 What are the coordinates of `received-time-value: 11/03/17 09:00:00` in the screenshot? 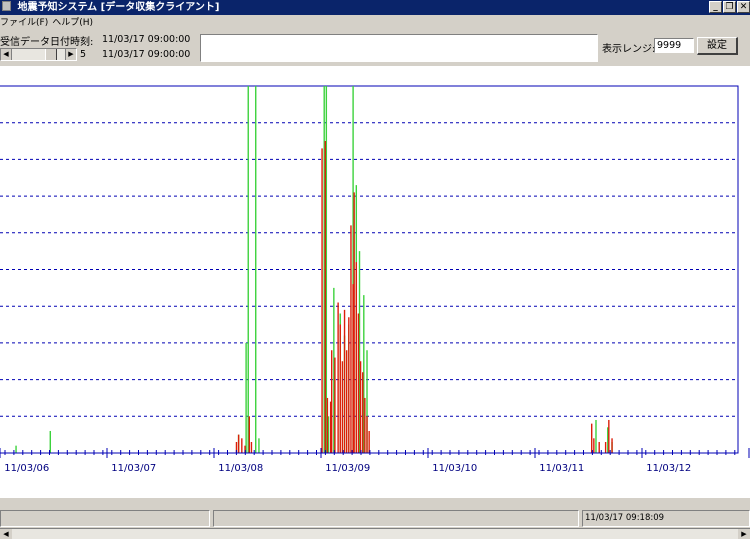 It's located at (146, 39).